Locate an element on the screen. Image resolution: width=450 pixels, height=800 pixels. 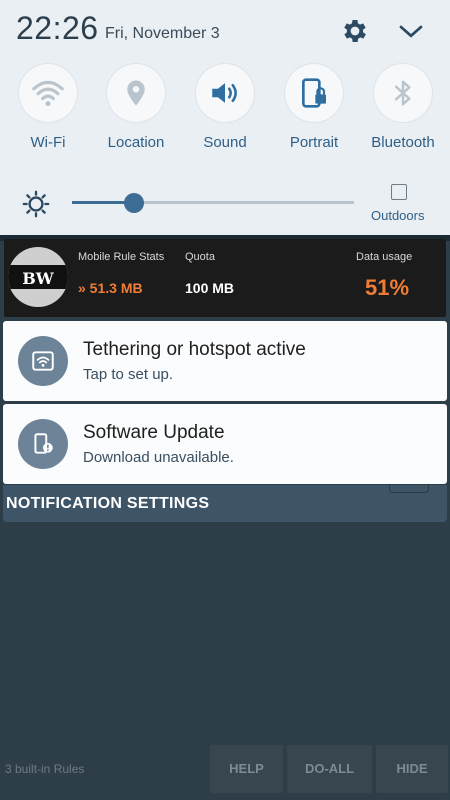
do-all-button: DO-ALL is located at coordinates (329, 769).